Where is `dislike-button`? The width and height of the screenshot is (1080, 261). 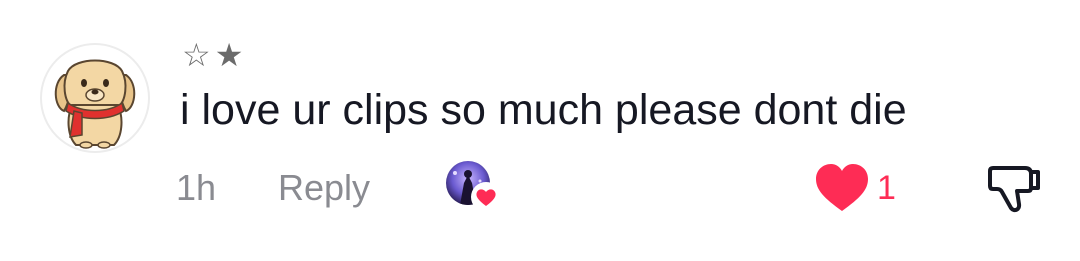 dislike-button is located at coordinates (1014, 188).